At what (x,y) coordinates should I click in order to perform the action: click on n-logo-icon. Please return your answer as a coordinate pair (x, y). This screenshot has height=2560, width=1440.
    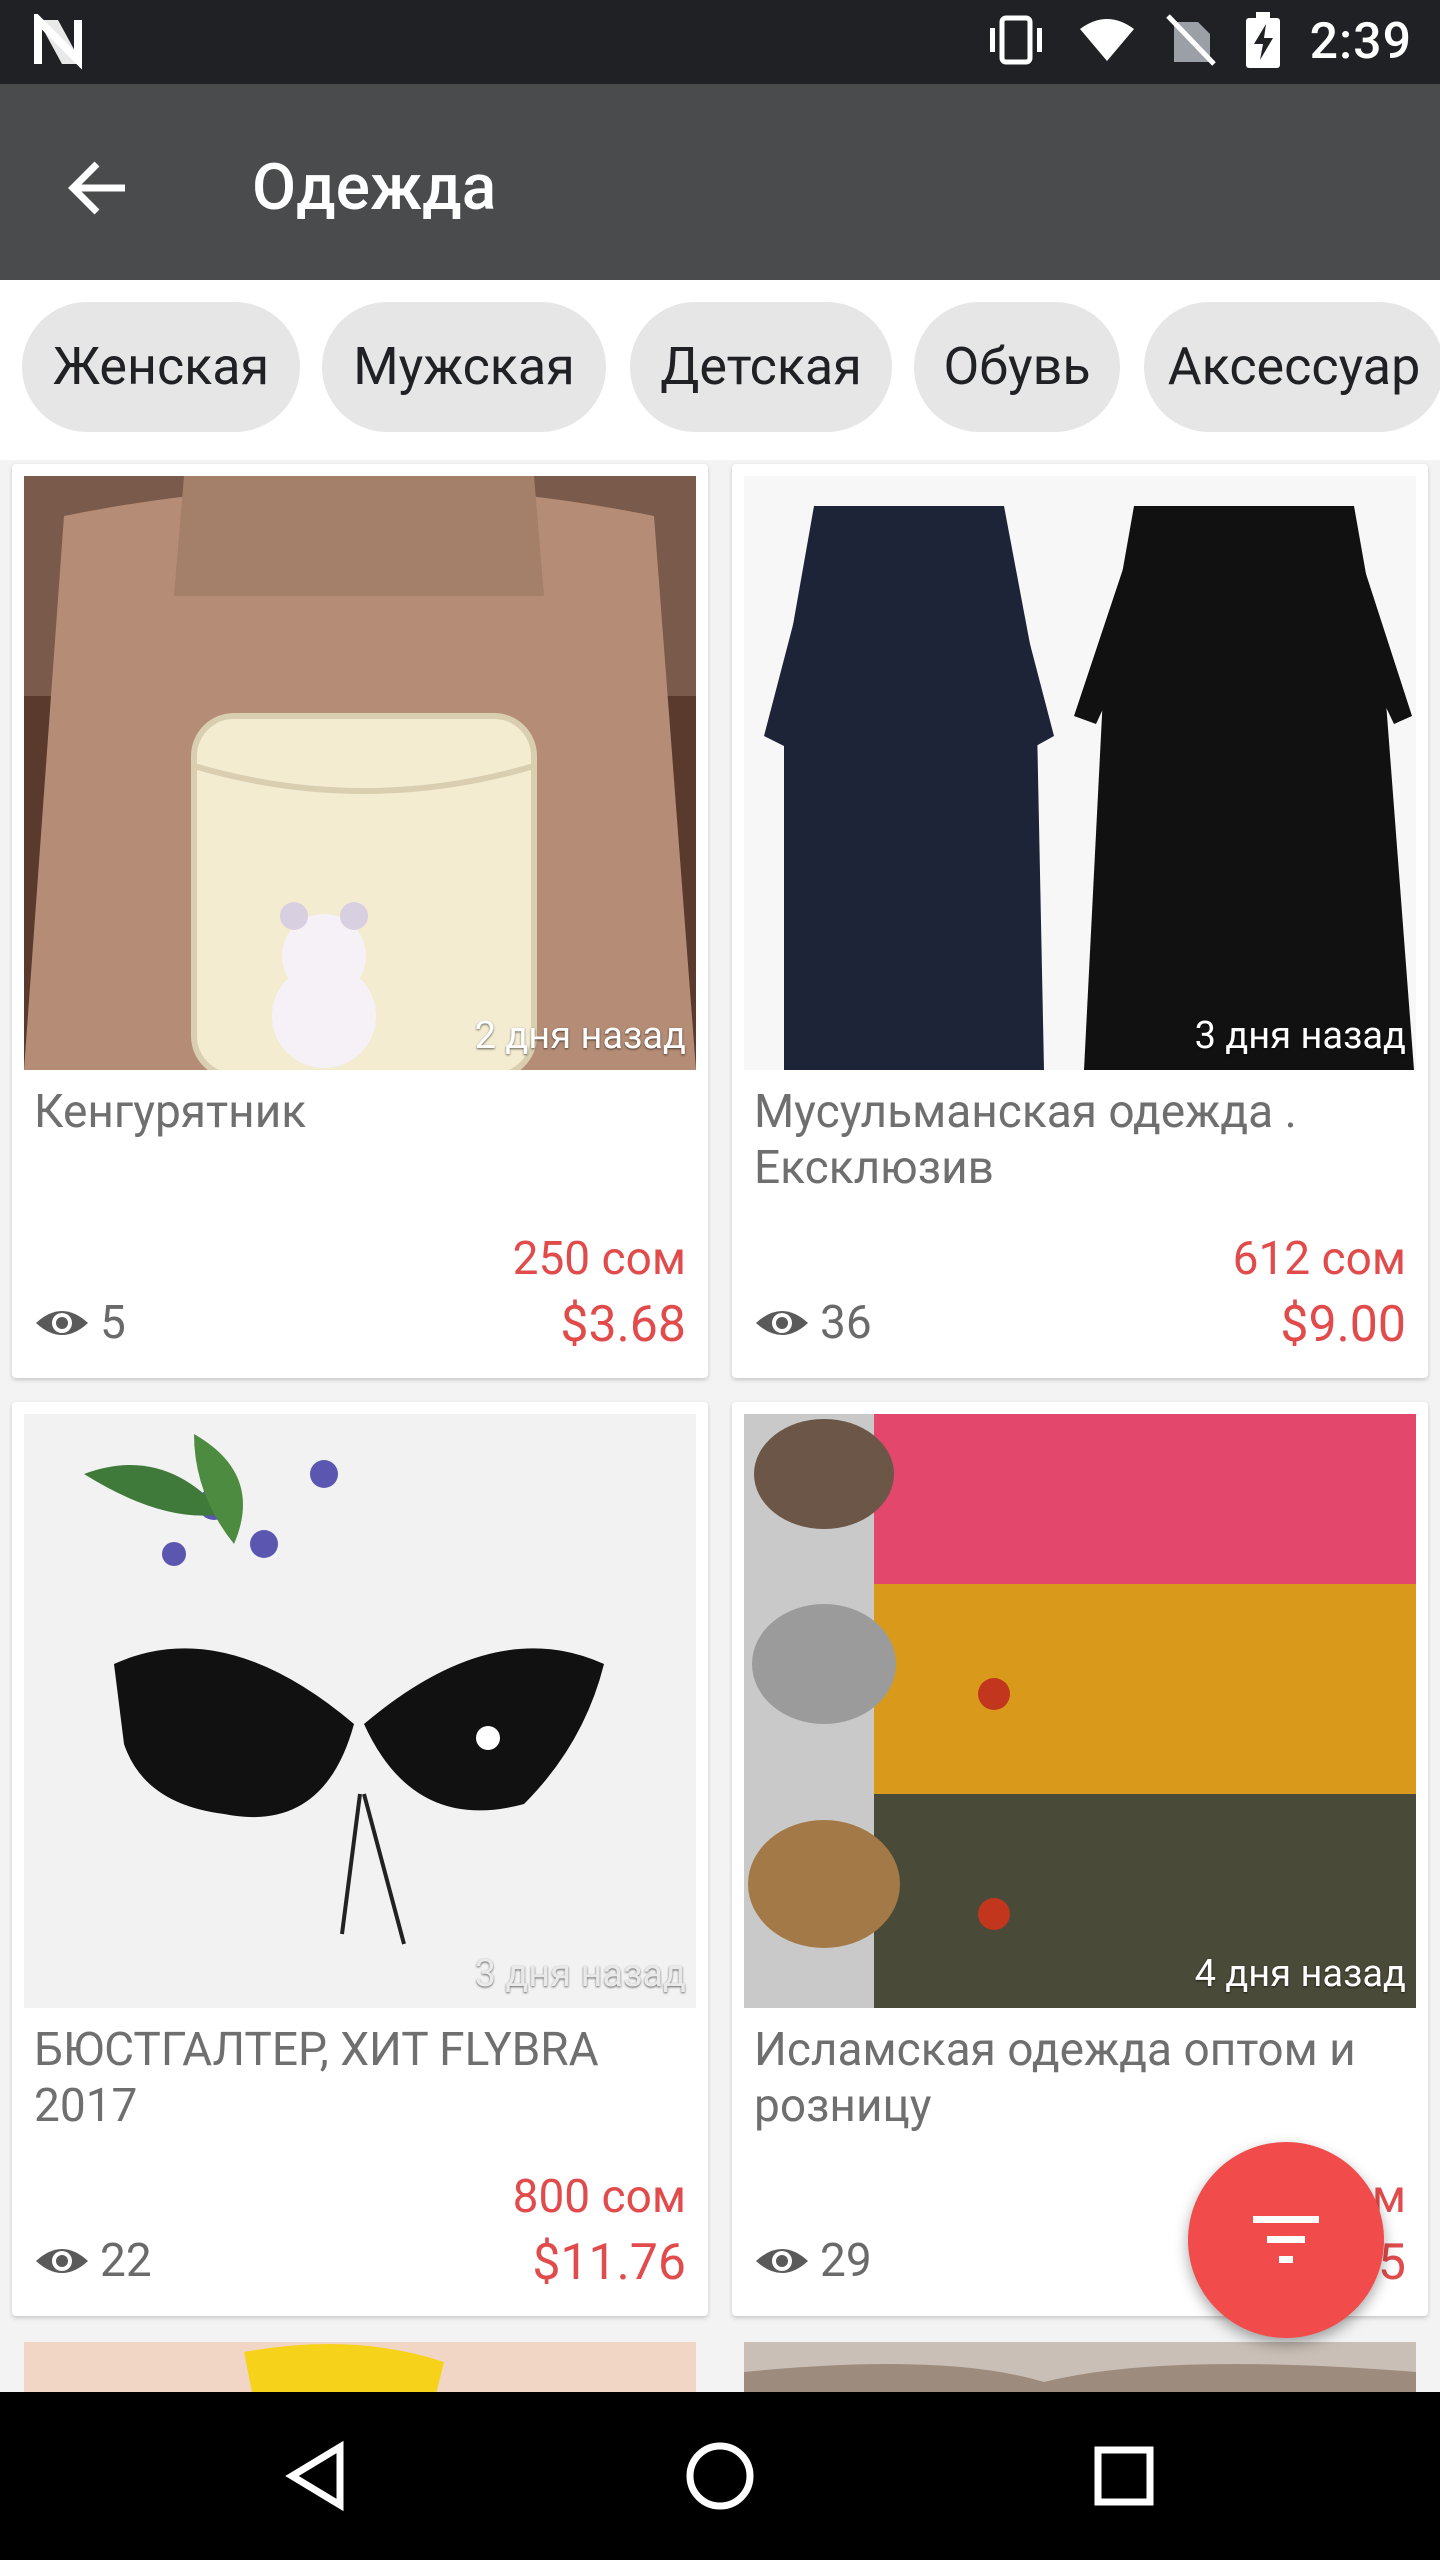
    Looking at the image, I should click on (62, 40).